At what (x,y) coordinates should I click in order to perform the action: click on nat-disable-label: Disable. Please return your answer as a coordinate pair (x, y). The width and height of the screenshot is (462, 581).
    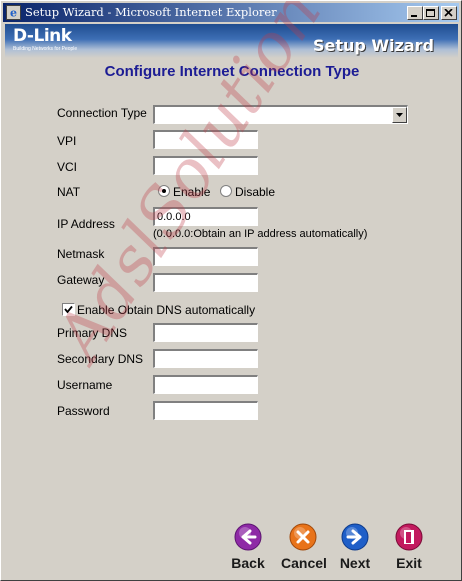
    Looking at the image, I should click on (255, 192).